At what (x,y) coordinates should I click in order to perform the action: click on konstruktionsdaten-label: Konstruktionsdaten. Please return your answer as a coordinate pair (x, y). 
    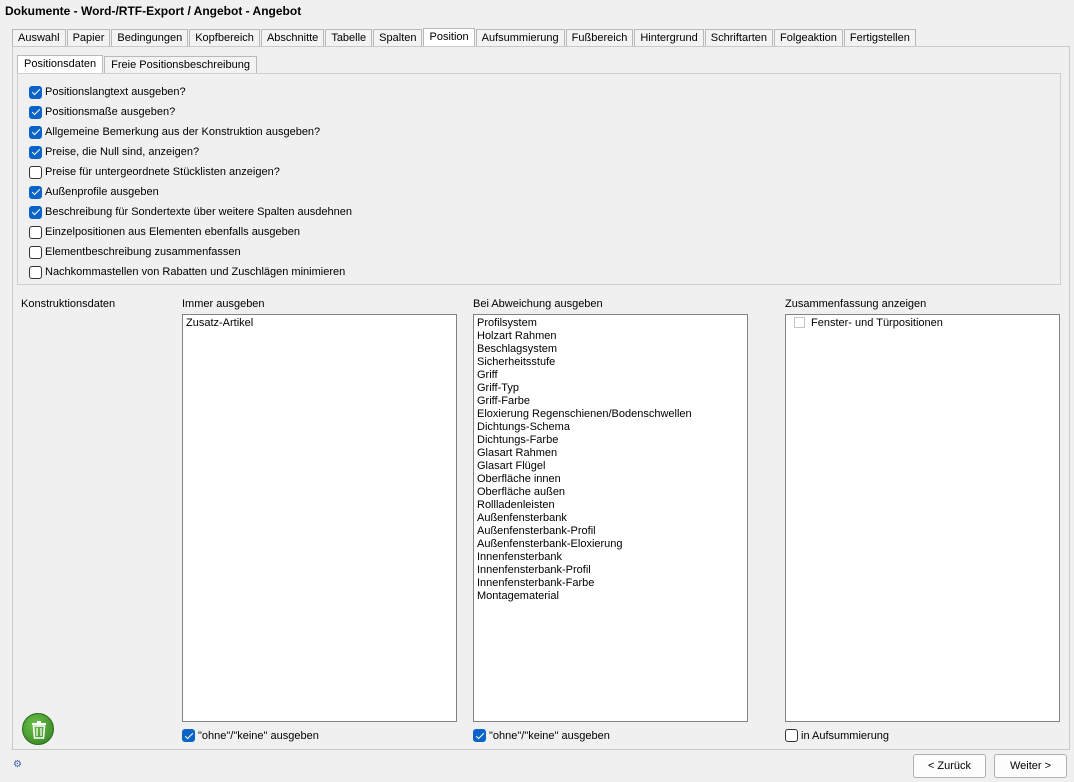
    Looking at the image, I should click on (68, 304).